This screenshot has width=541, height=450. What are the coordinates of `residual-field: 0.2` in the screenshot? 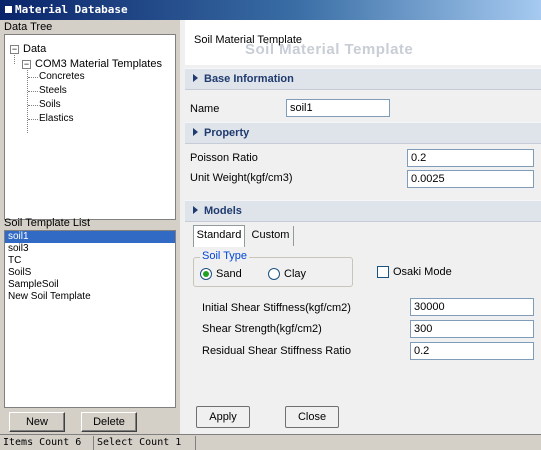 It's located at (472, 351).